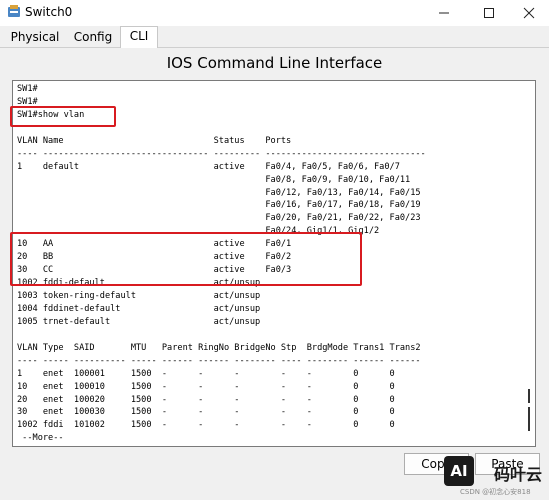  I want to click on watermark-logo: AI, so click(459, 471).